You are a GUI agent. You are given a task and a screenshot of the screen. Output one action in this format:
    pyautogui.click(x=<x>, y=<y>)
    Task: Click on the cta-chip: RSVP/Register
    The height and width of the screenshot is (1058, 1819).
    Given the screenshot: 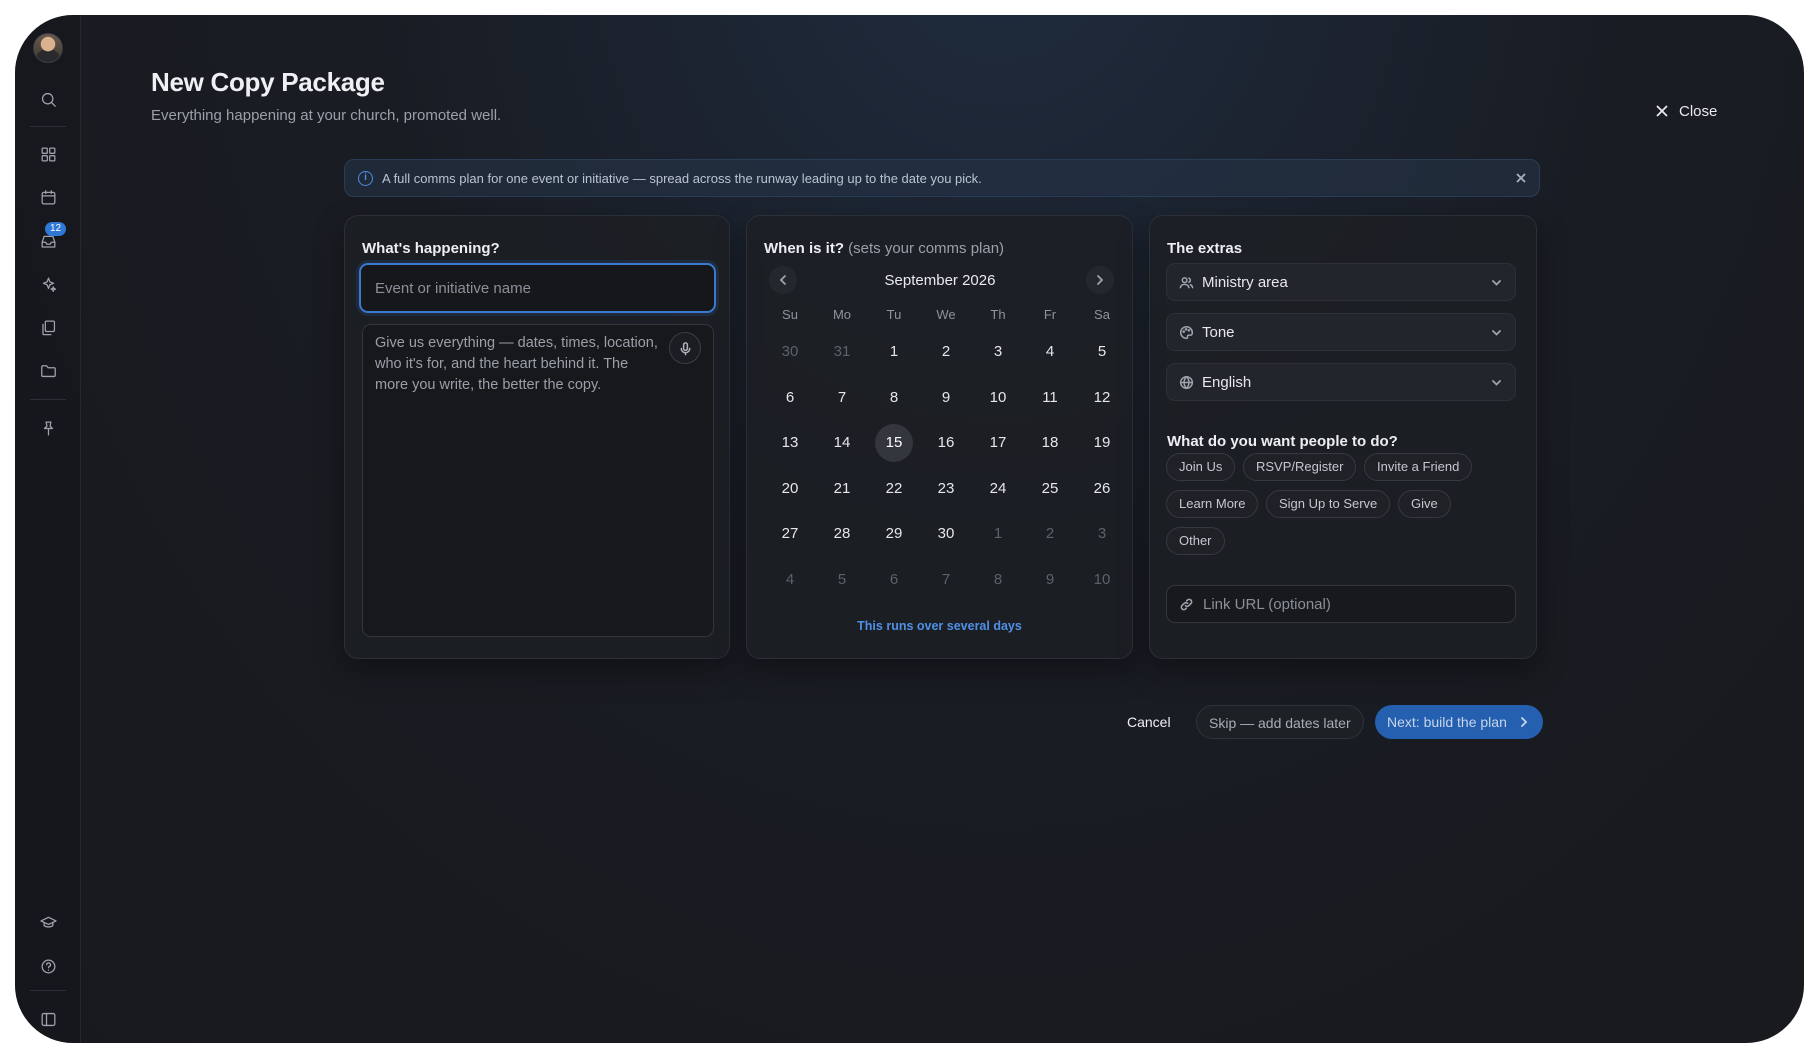 What is the action you would take?
    pyautogui.click(x=1300, y=467)
    